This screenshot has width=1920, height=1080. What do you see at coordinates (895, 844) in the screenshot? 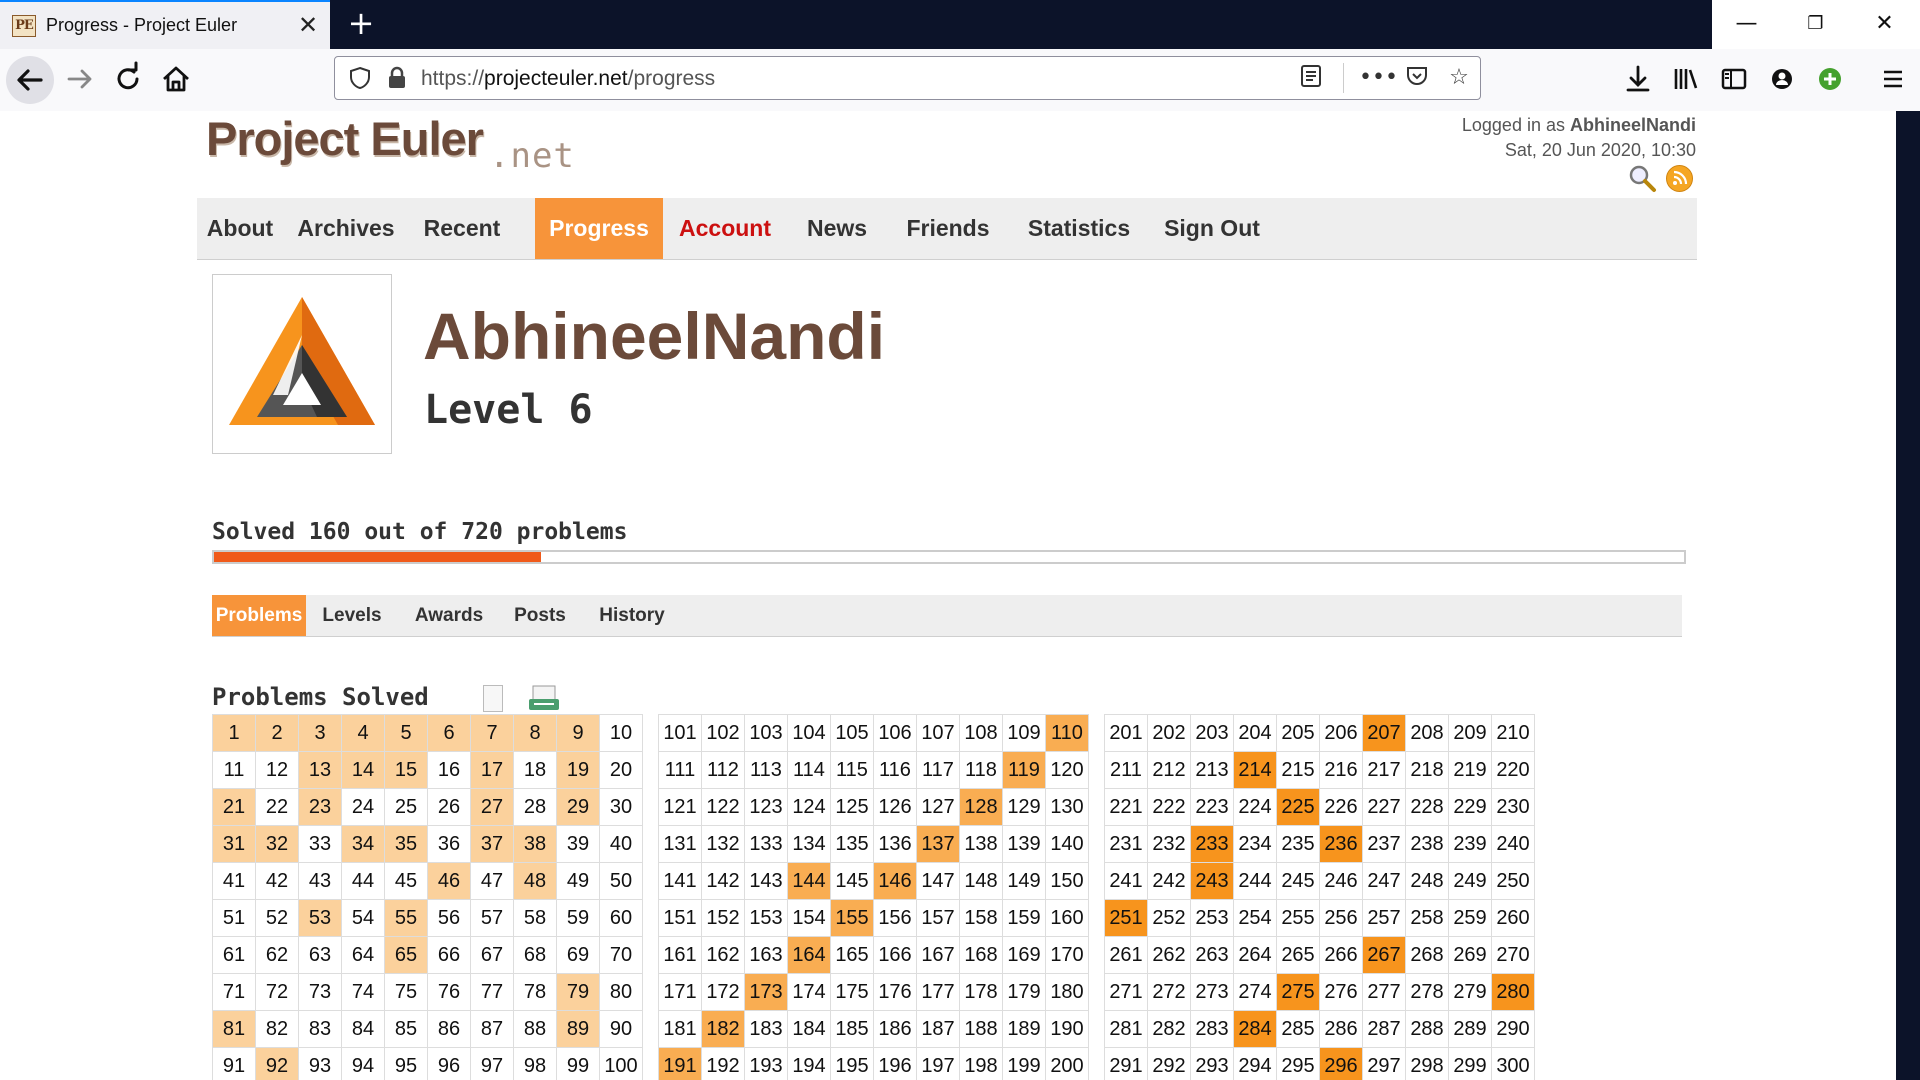
I see `problem-cell: 136` at bounding box center [895, 844].